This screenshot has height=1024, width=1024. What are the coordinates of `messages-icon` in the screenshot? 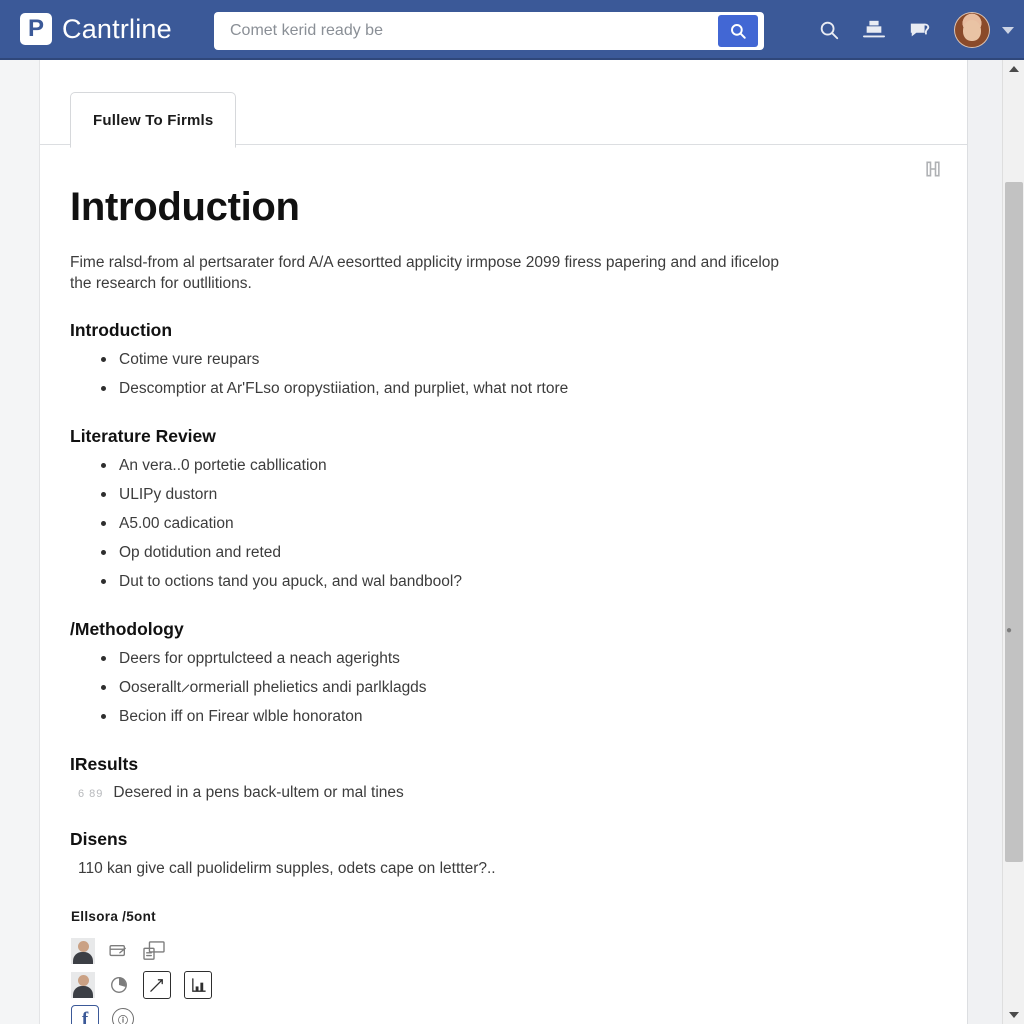 It's located at (920, 30).